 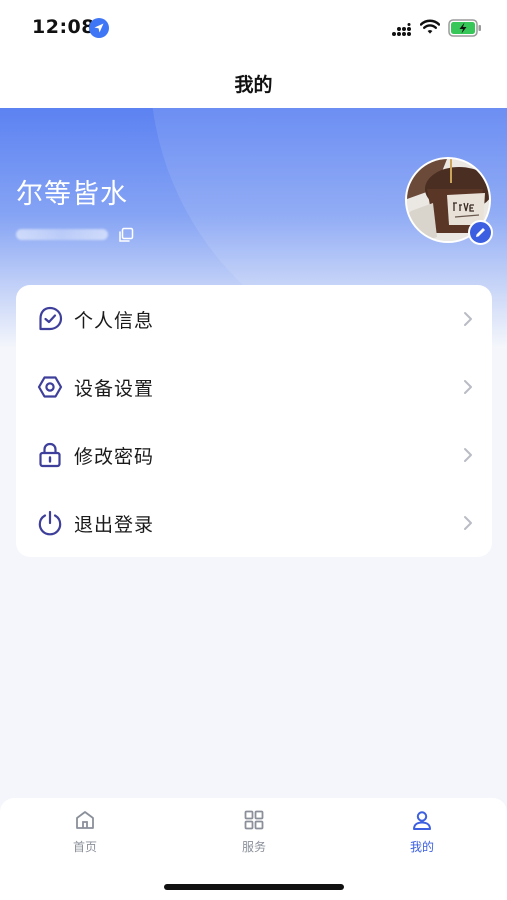 What do you see at coordinates (99, 28) in the screenshot?
I see `location-arrow-icon` at bounding box center [99, 28].